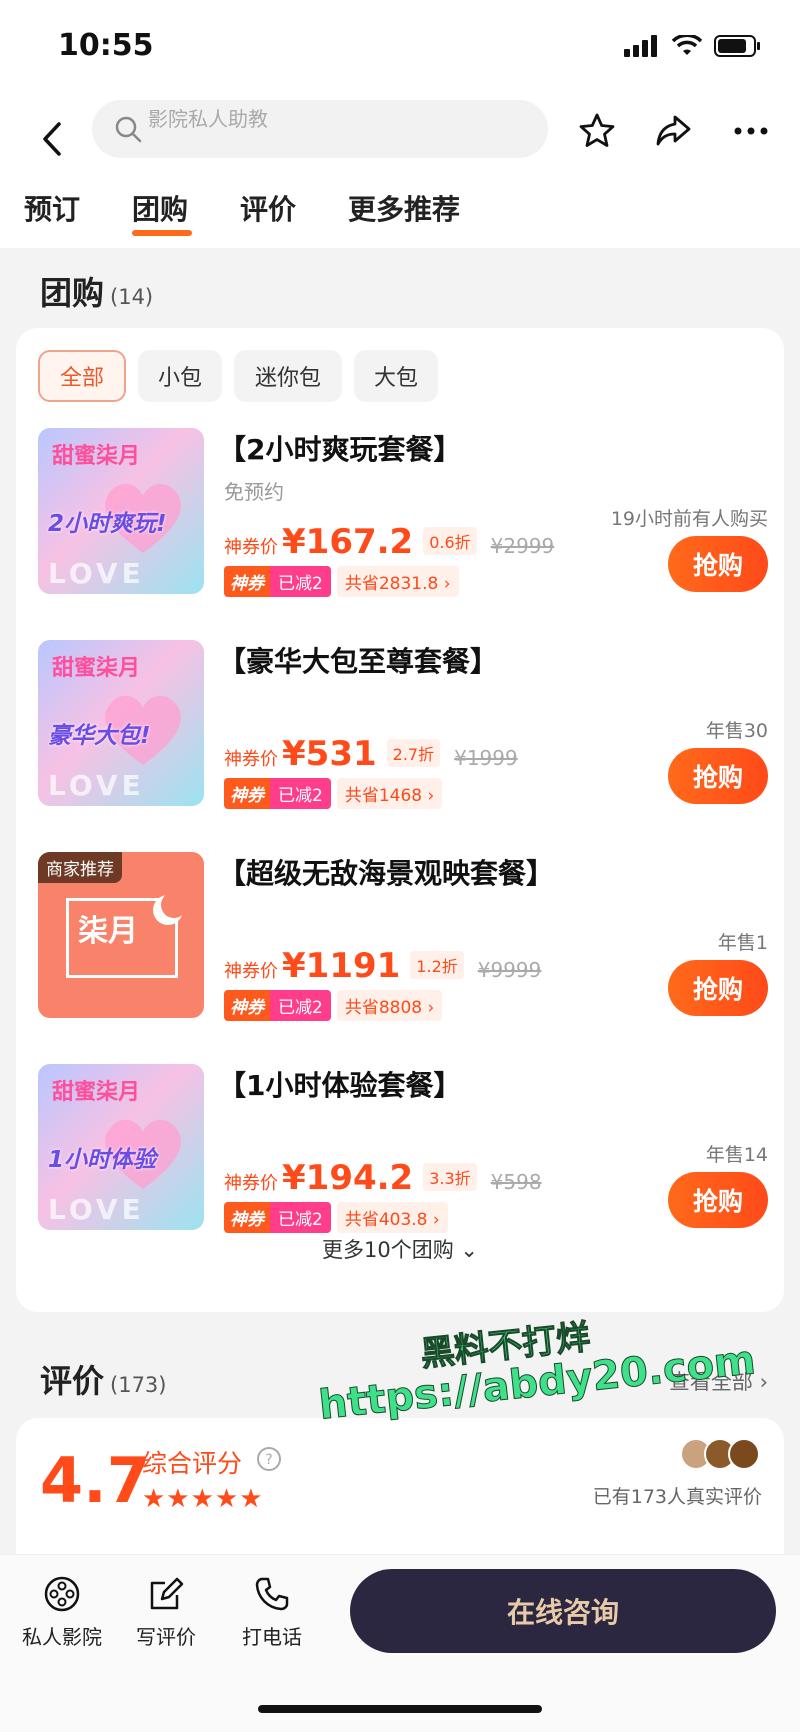  What do you see at coordinates (132, 297) in the screenshot?
I see `group-buy-count: (14)` at bounding box center [132, 297].